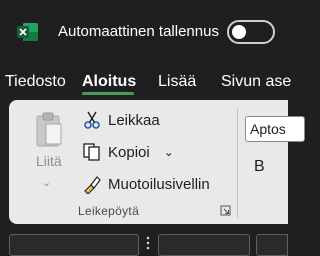 The height and width of the screenshot is (256, 320). I want to click on name-box, so click(74, 245).